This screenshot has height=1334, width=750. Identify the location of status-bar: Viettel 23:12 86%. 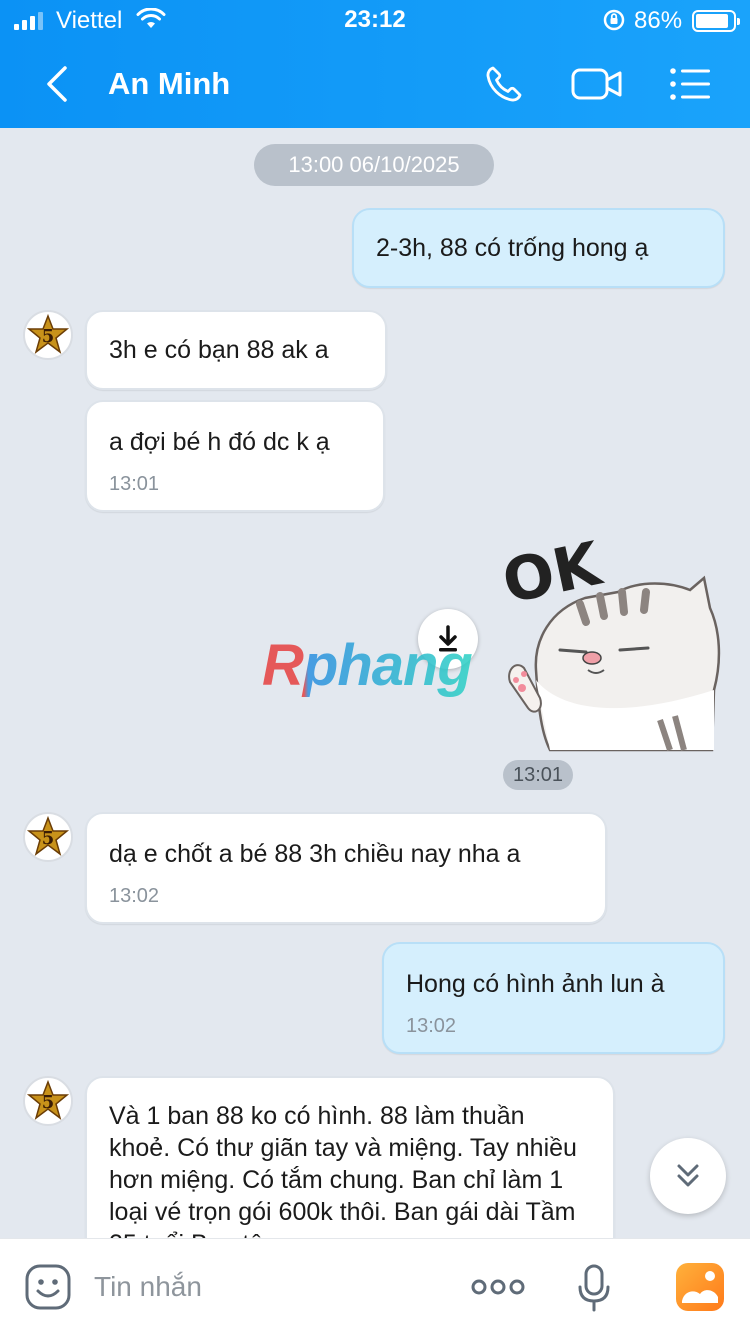
(375, 22).